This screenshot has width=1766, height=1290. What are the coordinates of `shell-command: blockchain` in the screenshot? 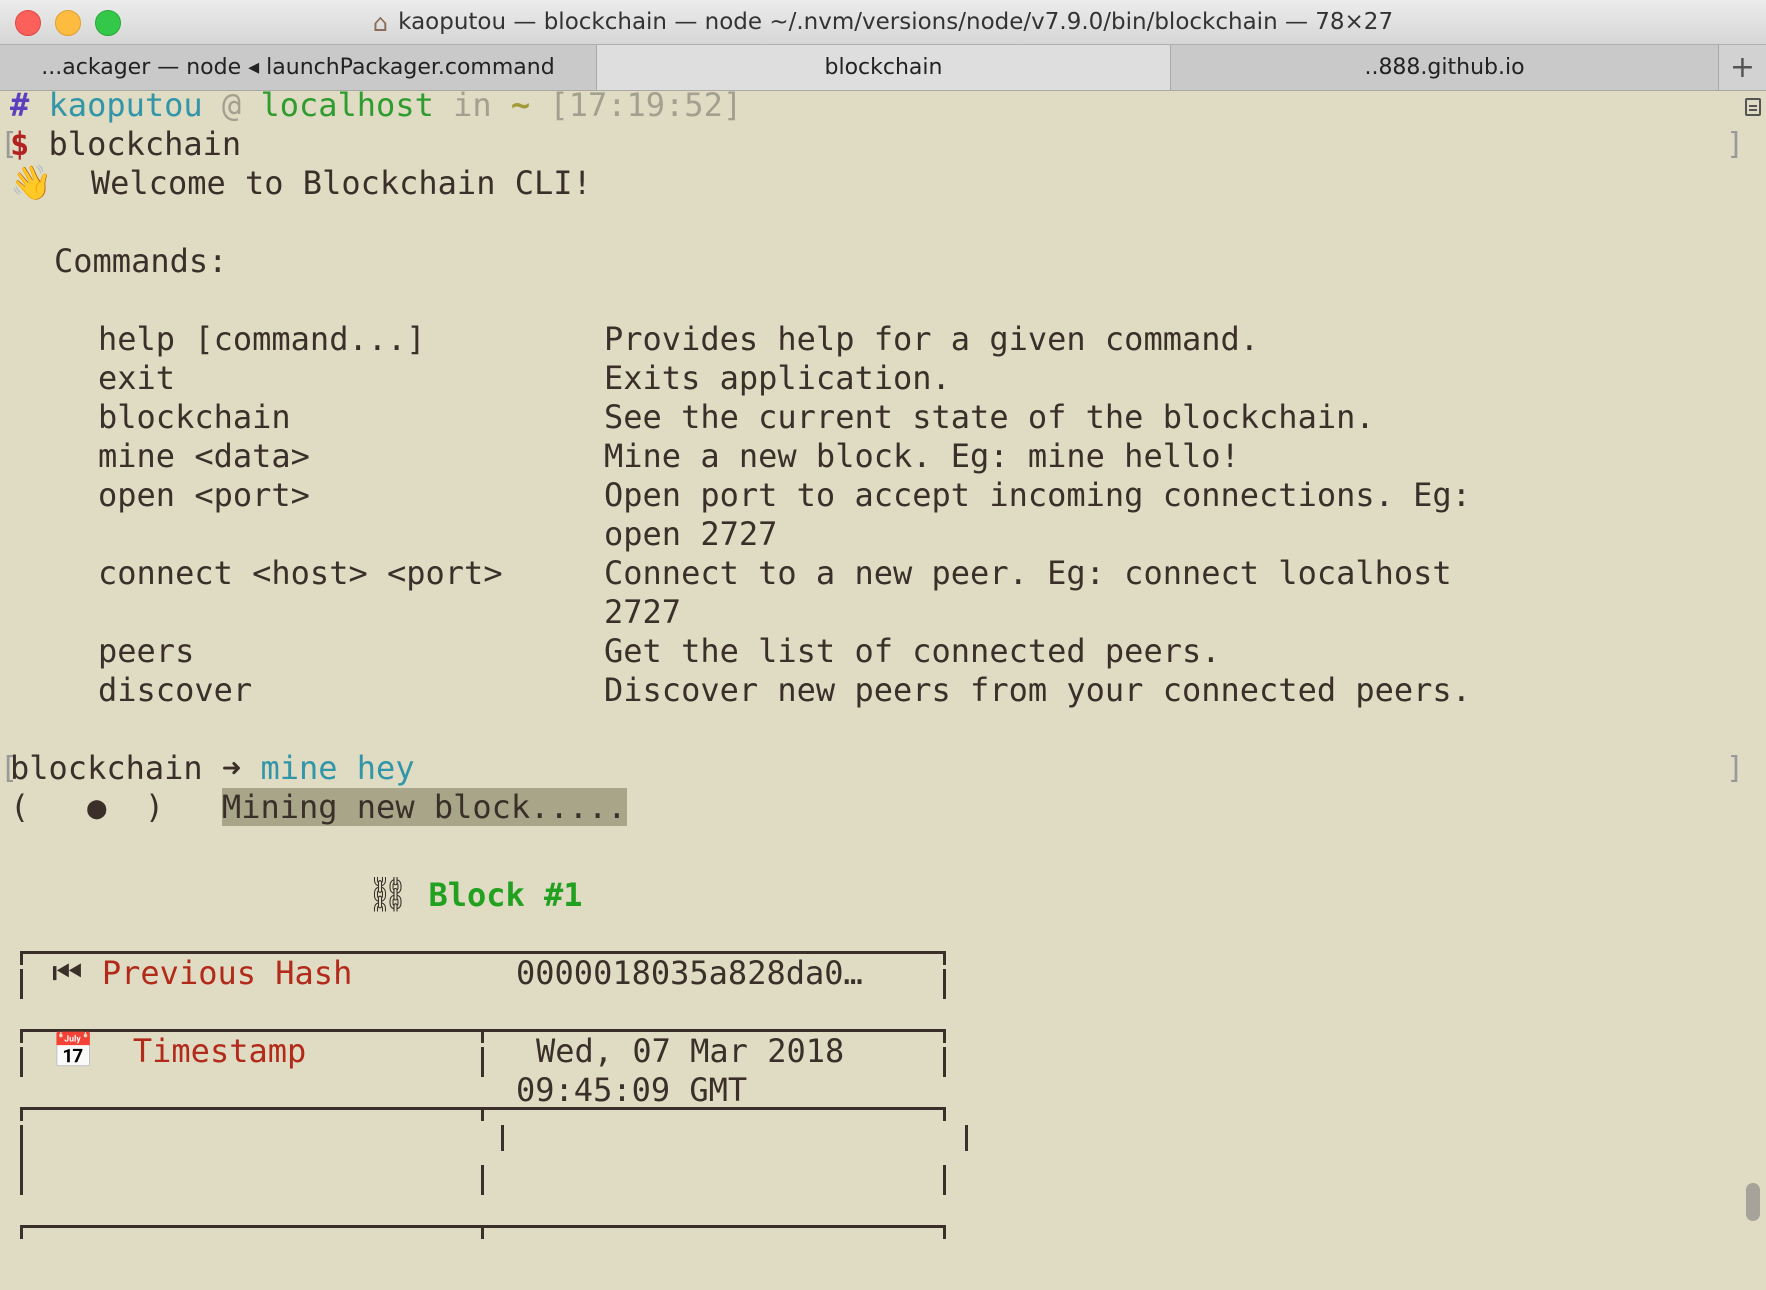 It's located at (145, 144).